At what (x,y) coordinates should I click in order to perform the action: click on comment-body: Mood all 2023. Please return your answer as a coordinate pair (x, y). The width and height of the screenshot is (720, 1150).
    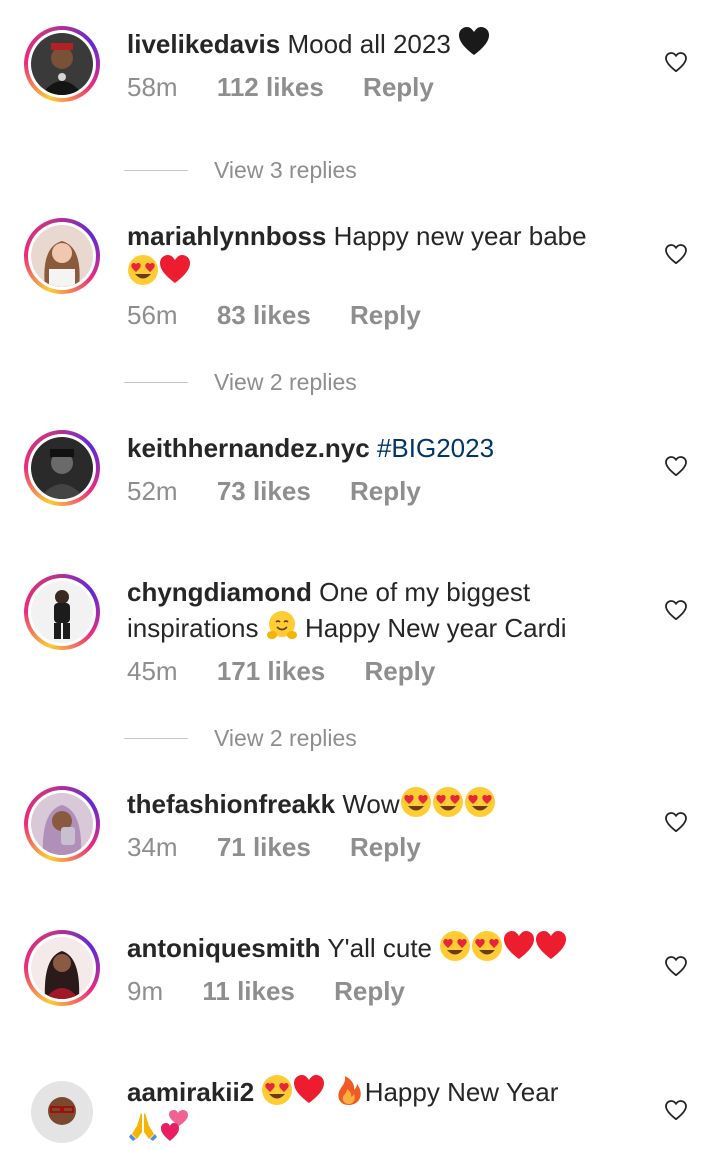
    Looking at the image, I should click on (369, 44).